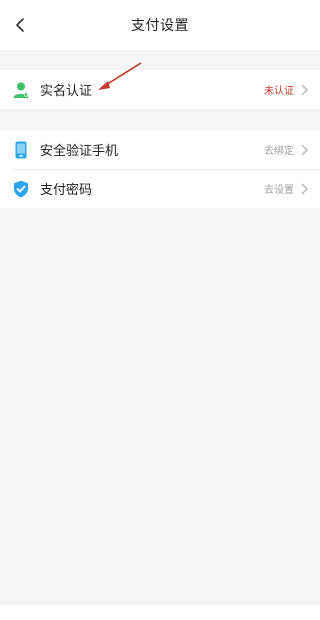  What do you see at coordinates (279, 91) in the screenshot?
I see `status-text: 未认证` at bounding box center [279, 91].